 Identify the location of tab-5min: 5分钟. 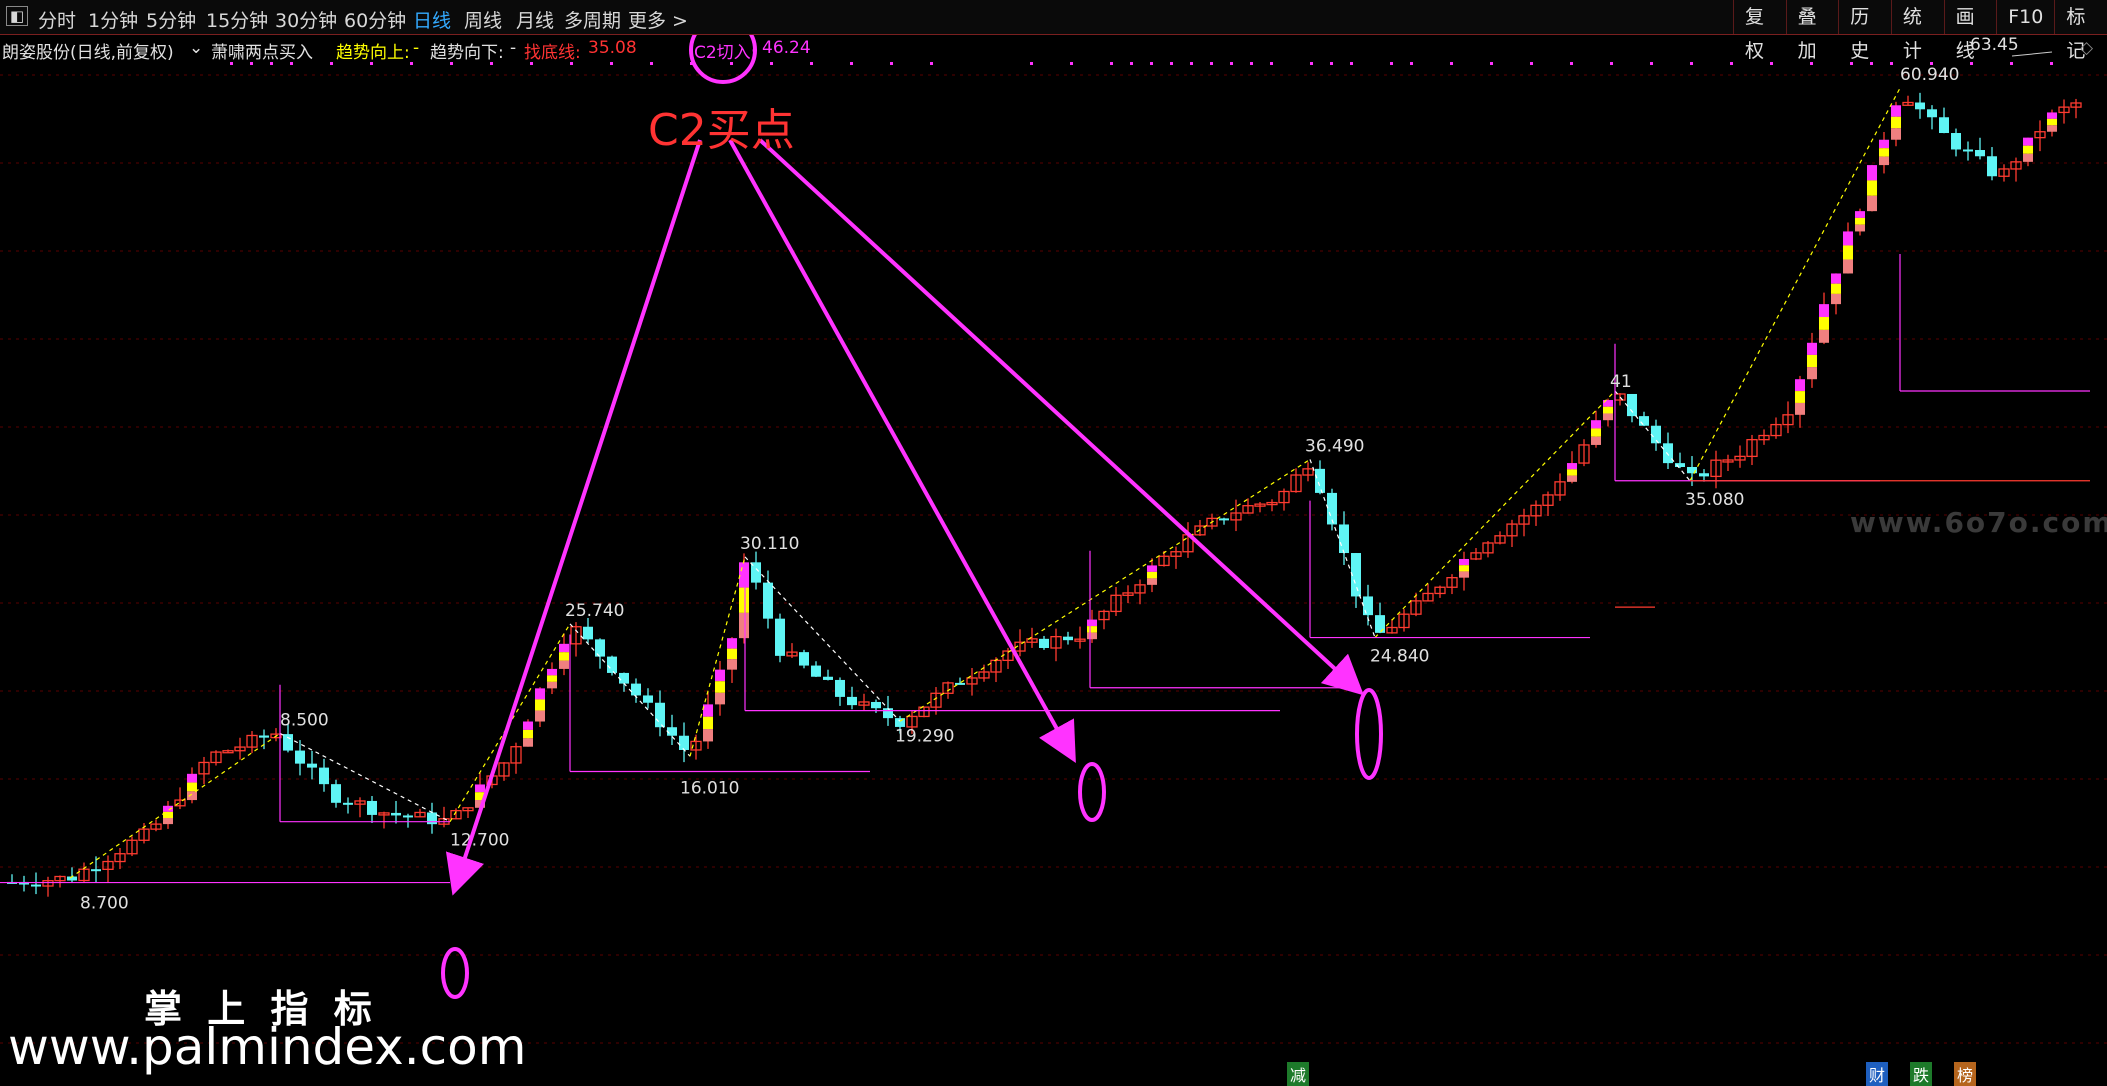
(171, 19).